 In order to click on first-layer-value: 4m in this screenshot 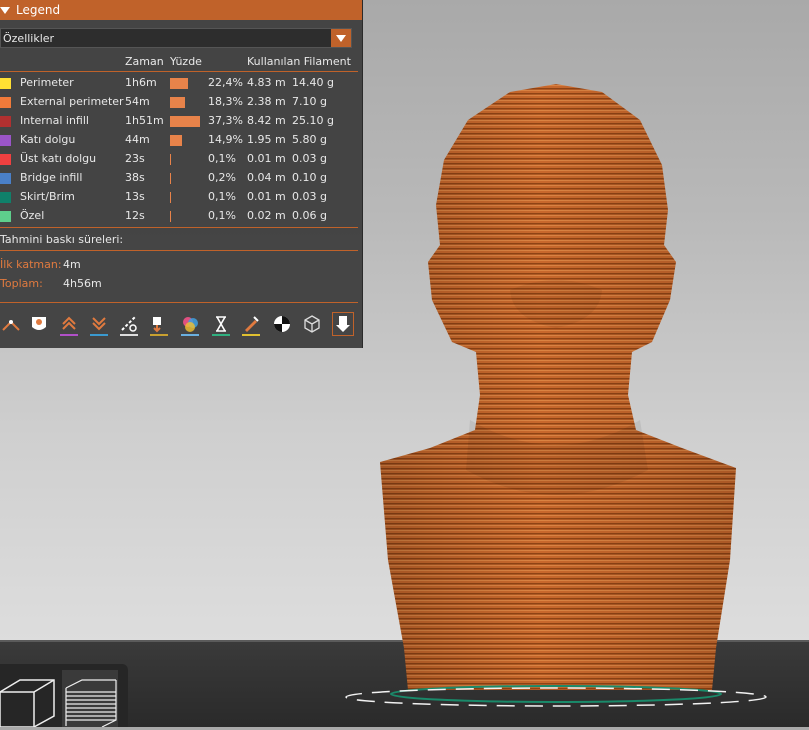, I will do `click(72, 264)`.